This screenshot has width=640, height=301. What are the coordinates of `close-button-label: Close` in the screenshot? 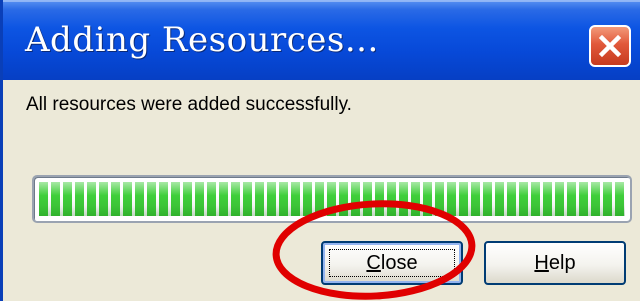 It's located at (392, 262).